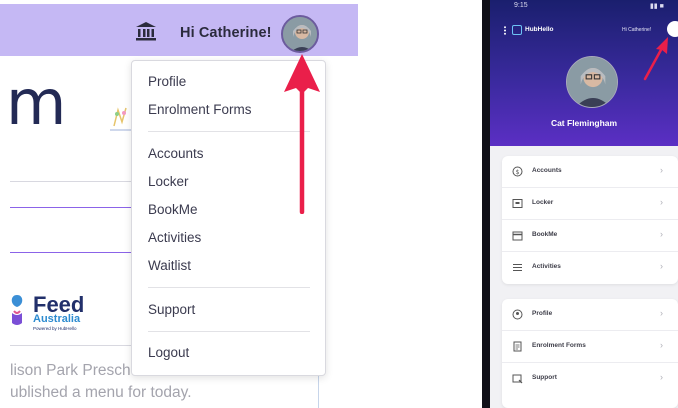  Describe the element at coordinates (517, 236) in the screenshot. I see `calendar-icon` at that location.